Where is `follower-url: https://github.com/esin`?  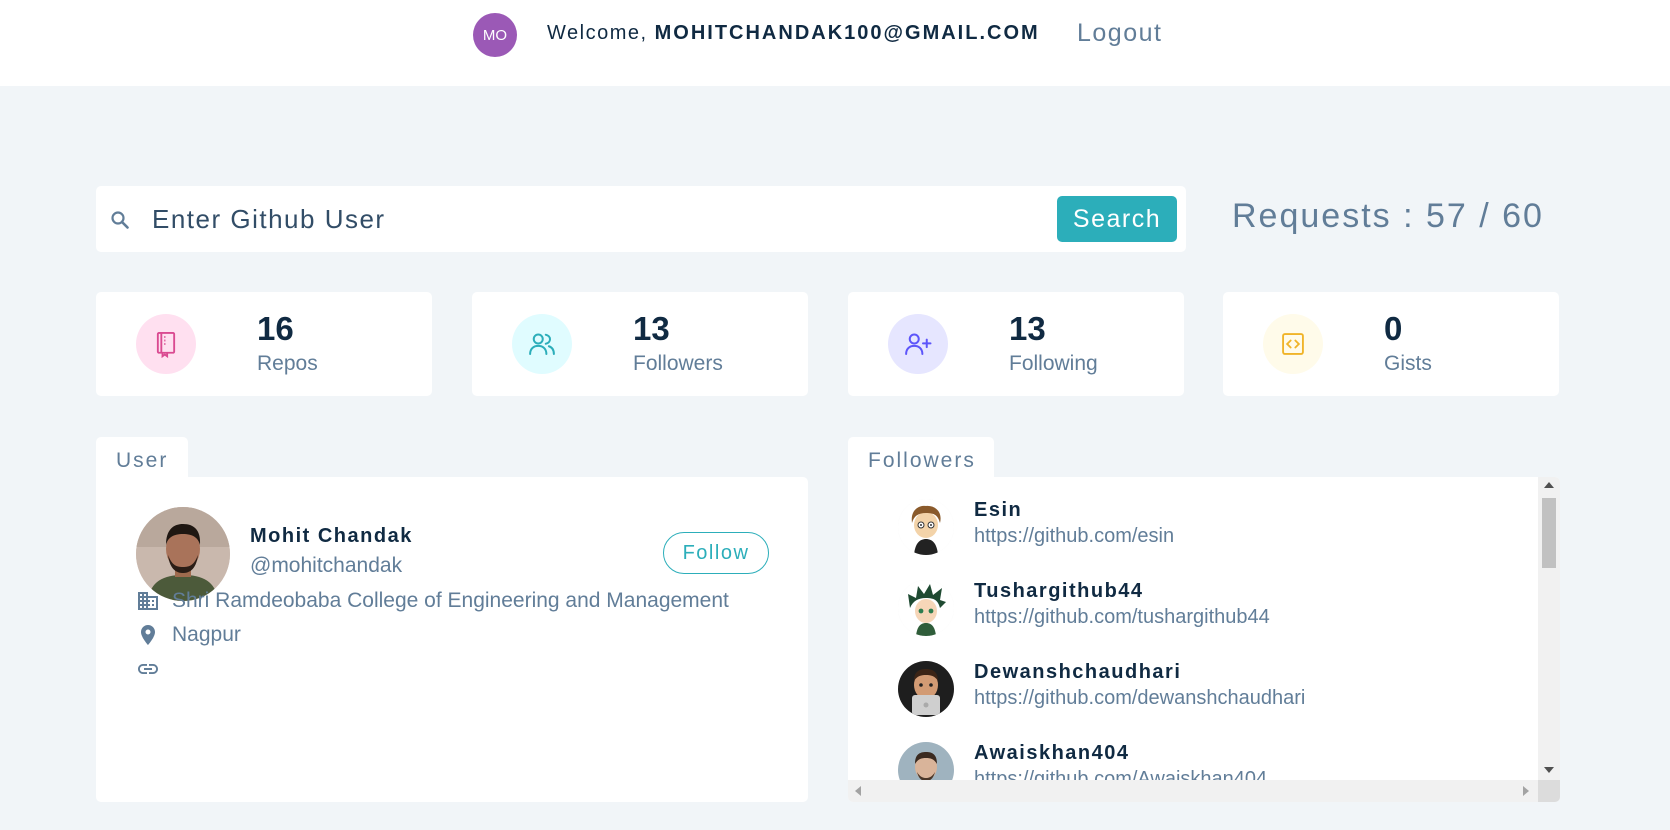 follower-url: https://github.com/esin is located at coordinates (1074, 536).